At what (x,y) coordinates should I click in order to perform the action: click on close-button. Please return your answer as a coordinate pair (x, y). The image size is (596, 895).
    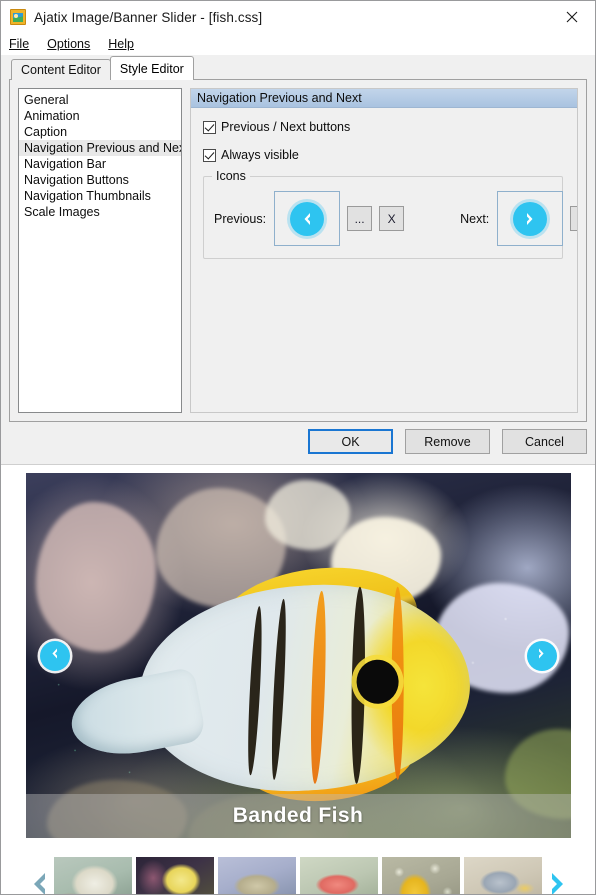
    Looking at the image, I should click on (572, 17).